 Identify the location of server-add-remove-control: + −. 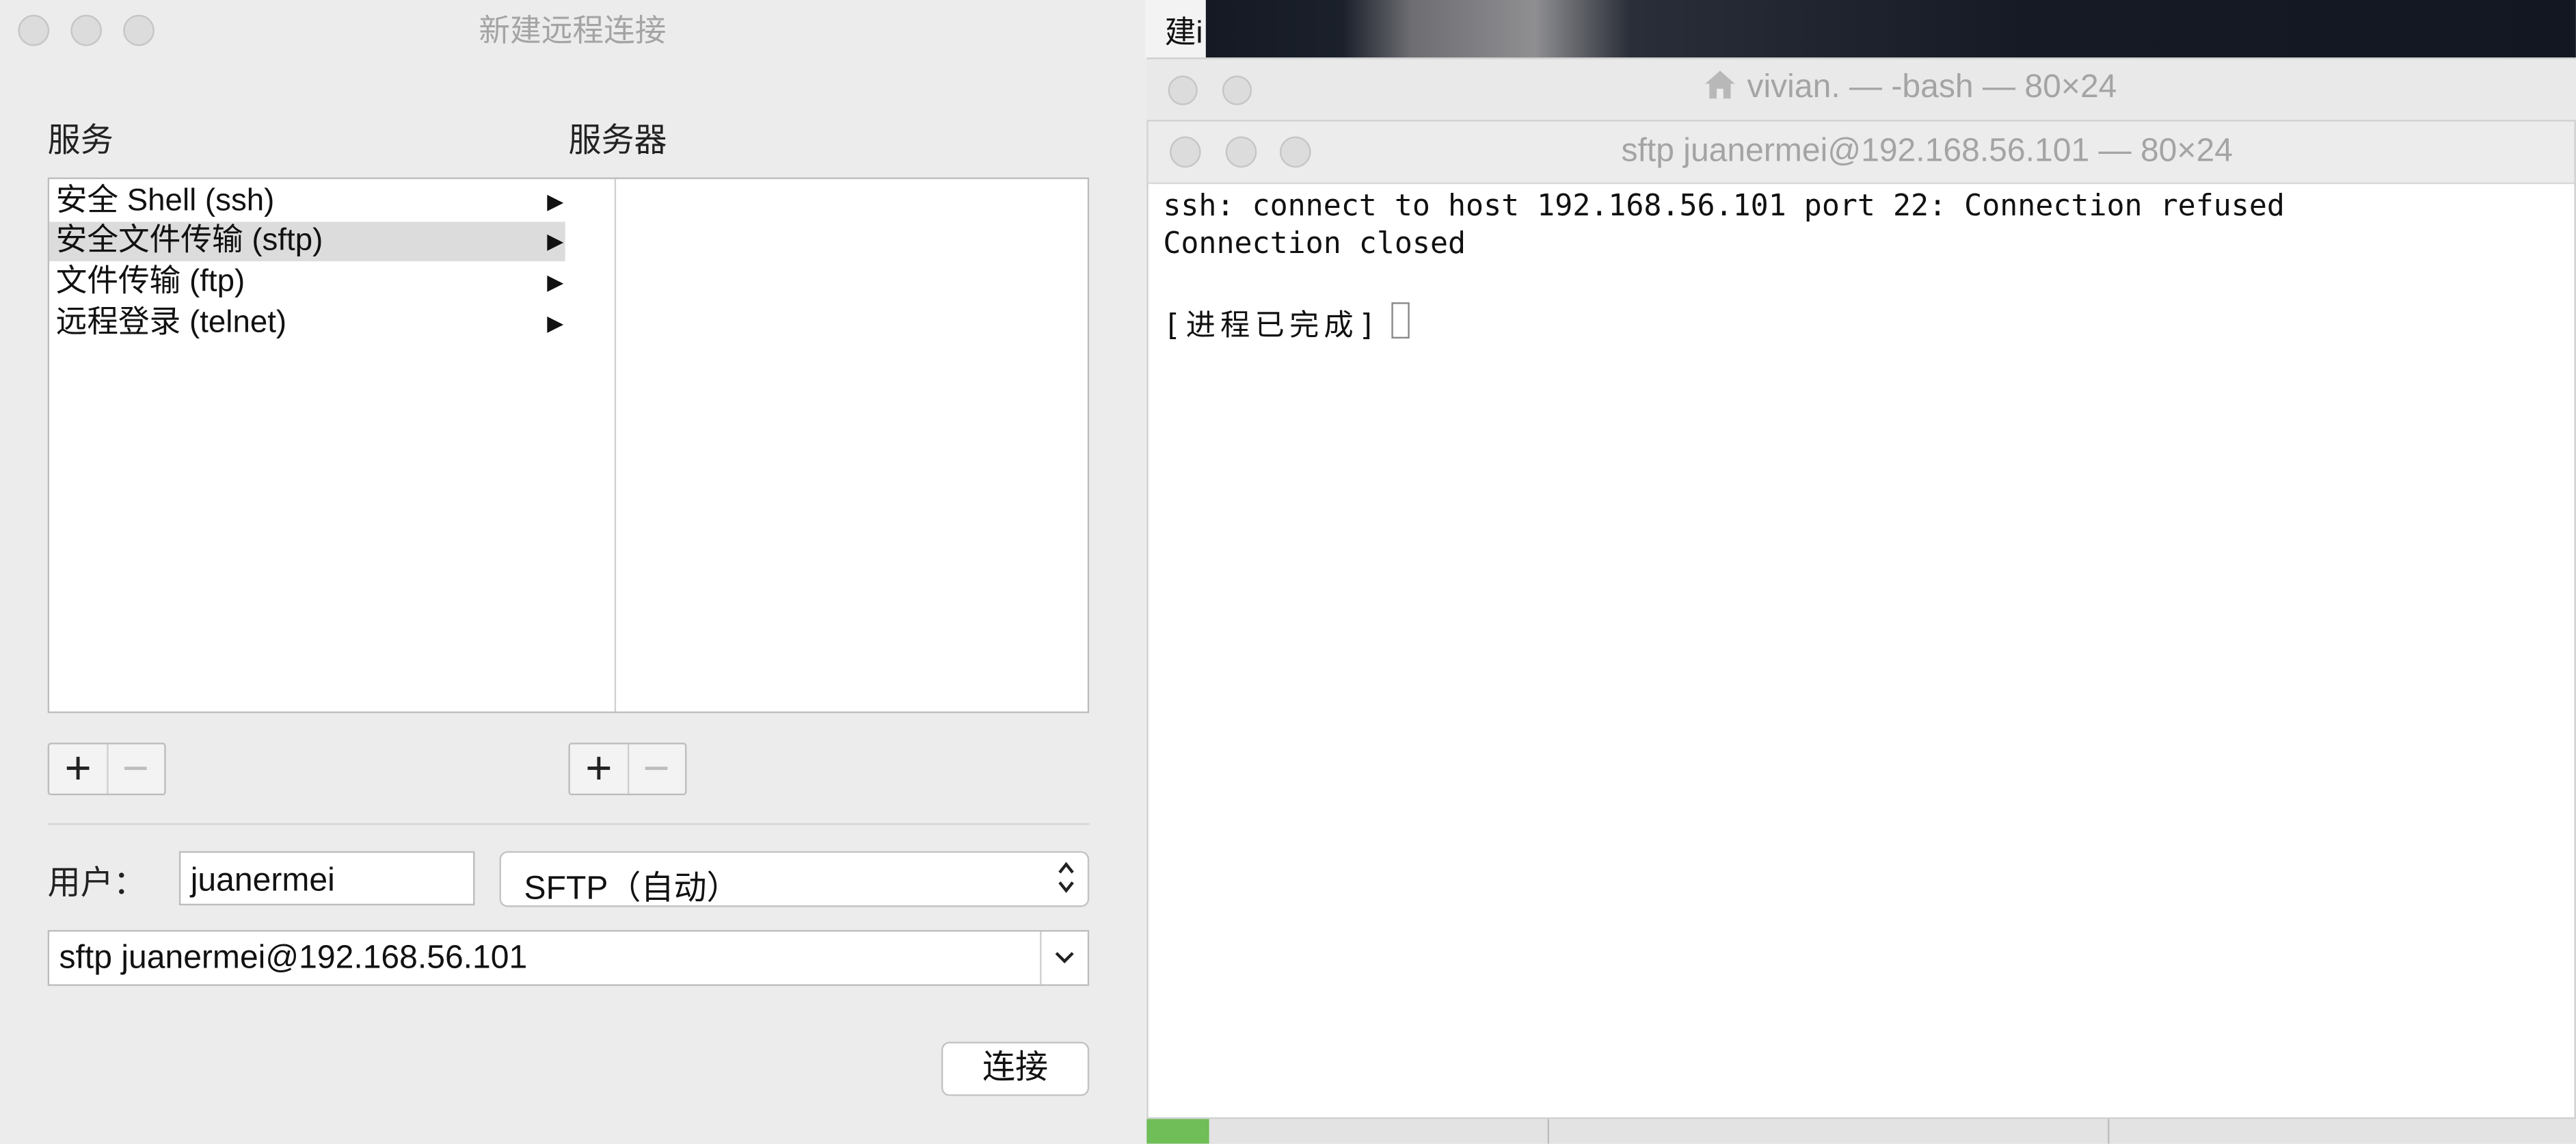
(627, 770).